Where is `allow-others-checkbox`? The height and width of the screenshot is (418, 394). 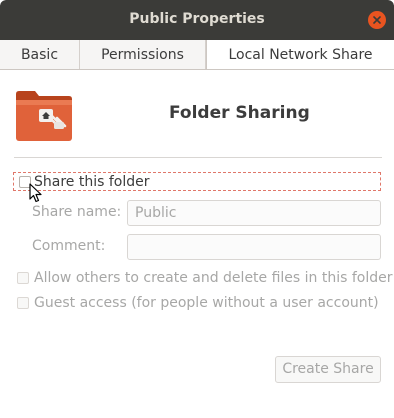
allow-others-checkbox is located at coordinates (23, 278).